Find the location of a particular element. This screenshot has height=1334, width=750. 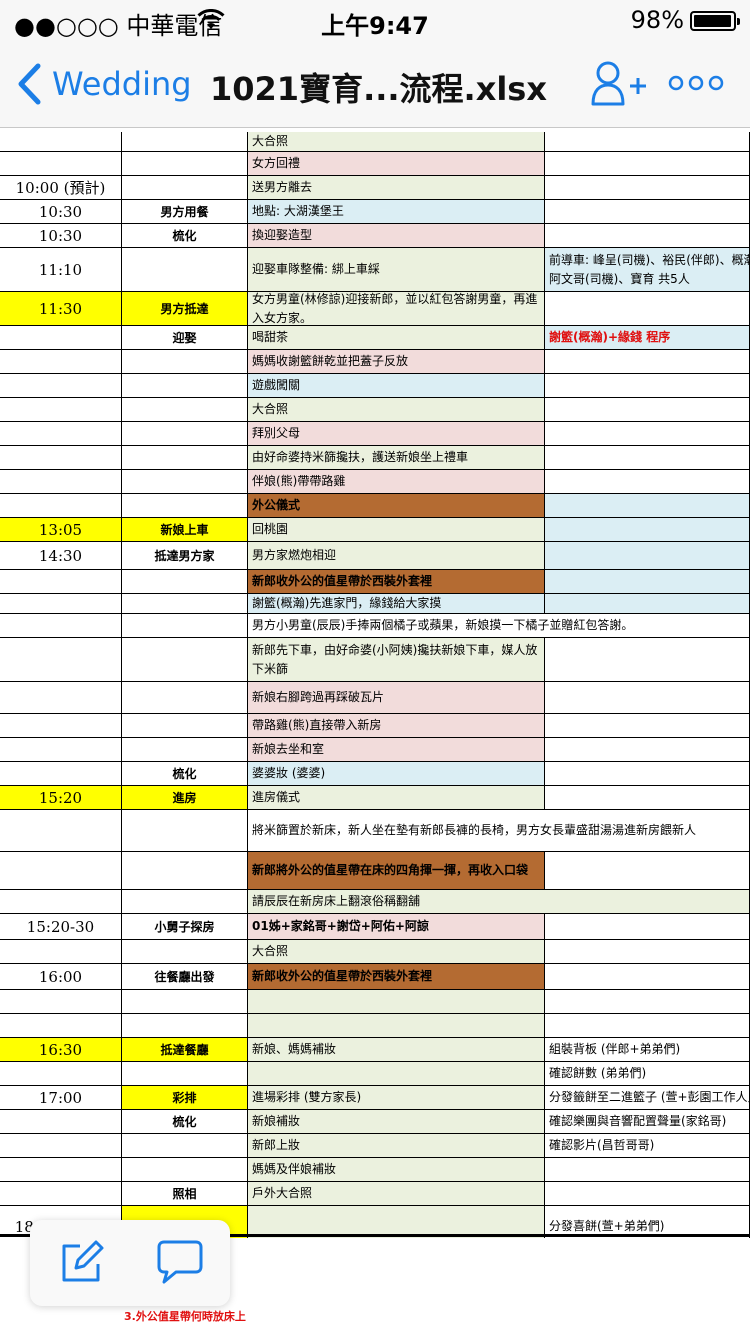

time-cell: 16:00 is located at coordinates (61, 977).